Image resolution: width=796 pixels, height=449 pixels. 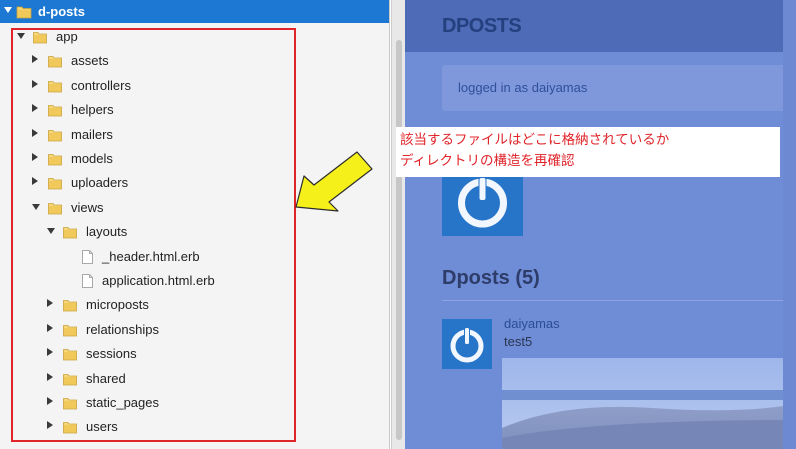 What do you see at coordinates (92, 109) in the screenshot?
I see `tree-item-label: helpers` at bounding box center [92, 109].